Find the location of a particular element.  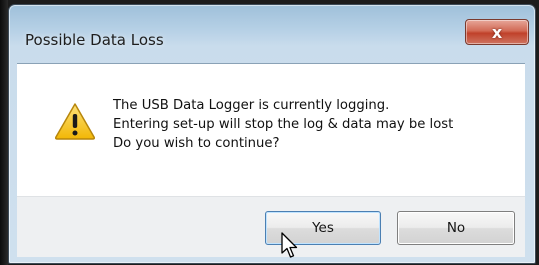

dialog-title: Possible Data Loss is located at coordinates (94, 40).